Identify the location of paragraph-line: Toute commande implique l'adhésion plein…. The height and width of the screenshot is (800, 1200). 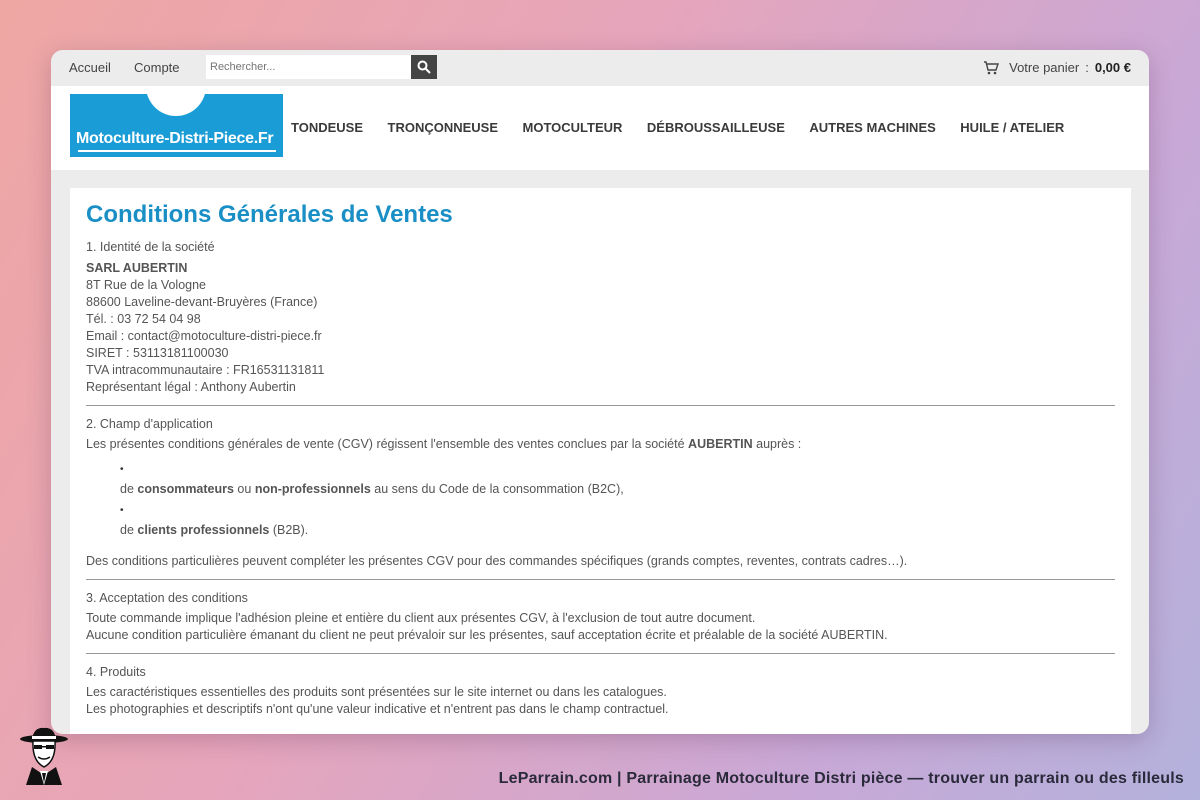
(421, 618).